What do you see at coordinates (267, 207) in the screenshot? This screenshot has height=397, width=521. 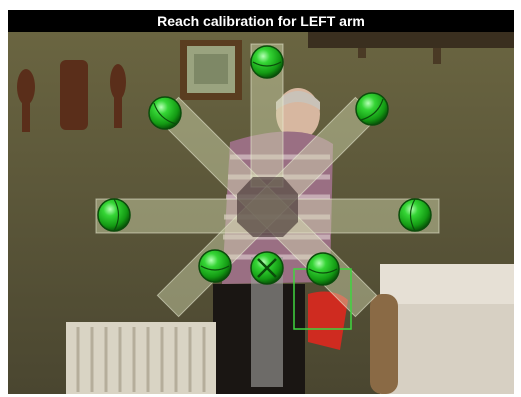 I see `center-hub` at bounding box center [267, 207].